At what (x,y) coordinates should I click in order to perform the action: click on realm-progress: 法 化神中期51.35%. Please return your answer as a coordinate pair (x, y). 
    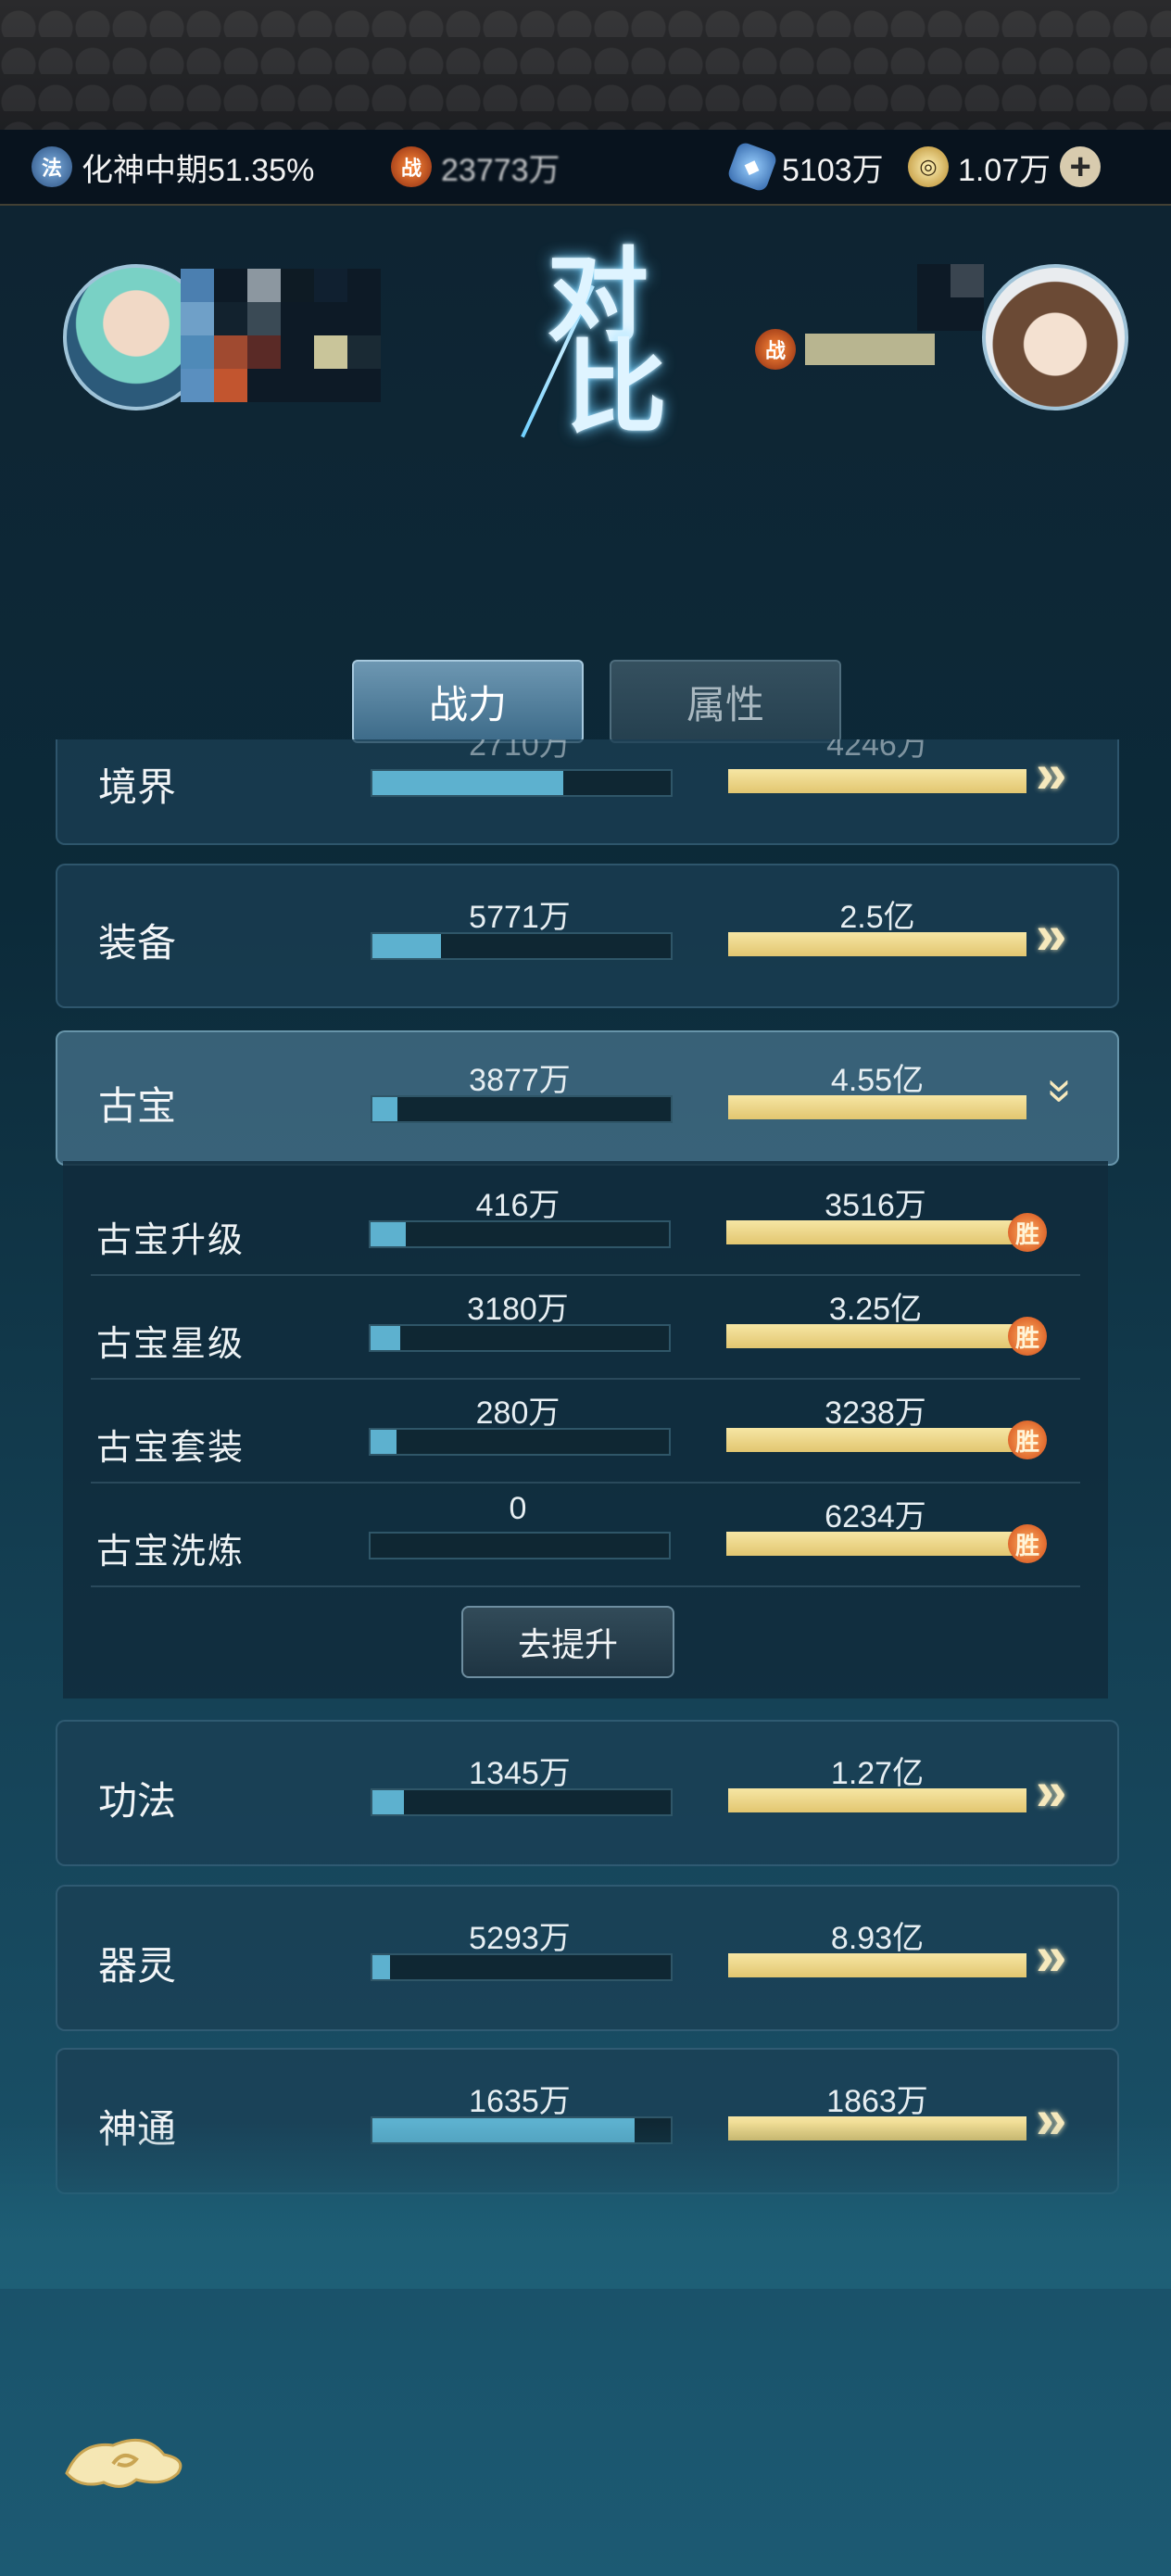
    Looking at the image, I should click on (173, 167).